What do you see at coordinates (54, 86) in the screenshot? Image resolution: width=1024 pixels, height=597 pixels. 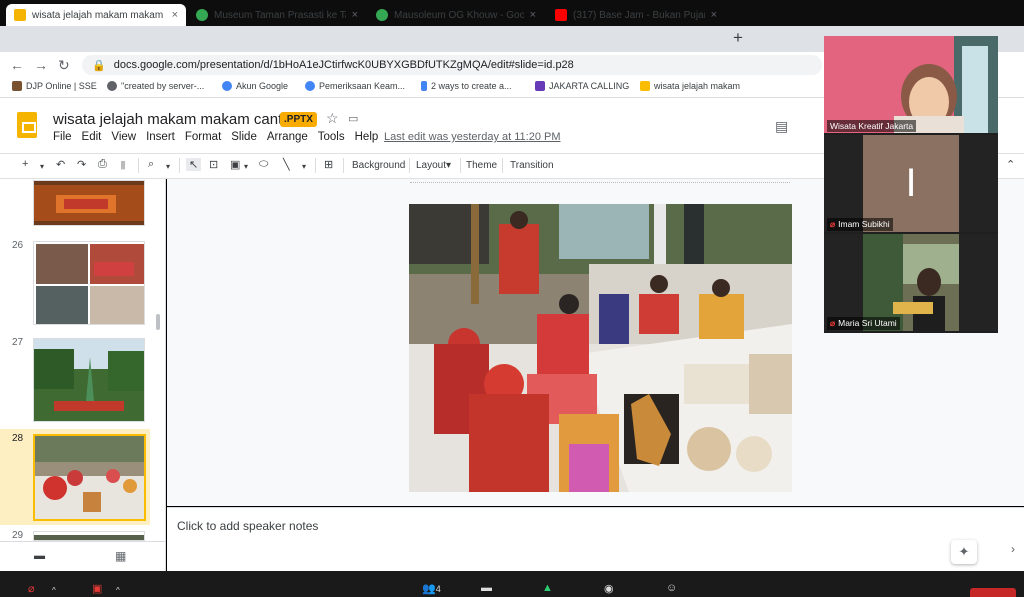 I see `bookmark-item: DJP Online | SSE` at bounding box center [54, 86].